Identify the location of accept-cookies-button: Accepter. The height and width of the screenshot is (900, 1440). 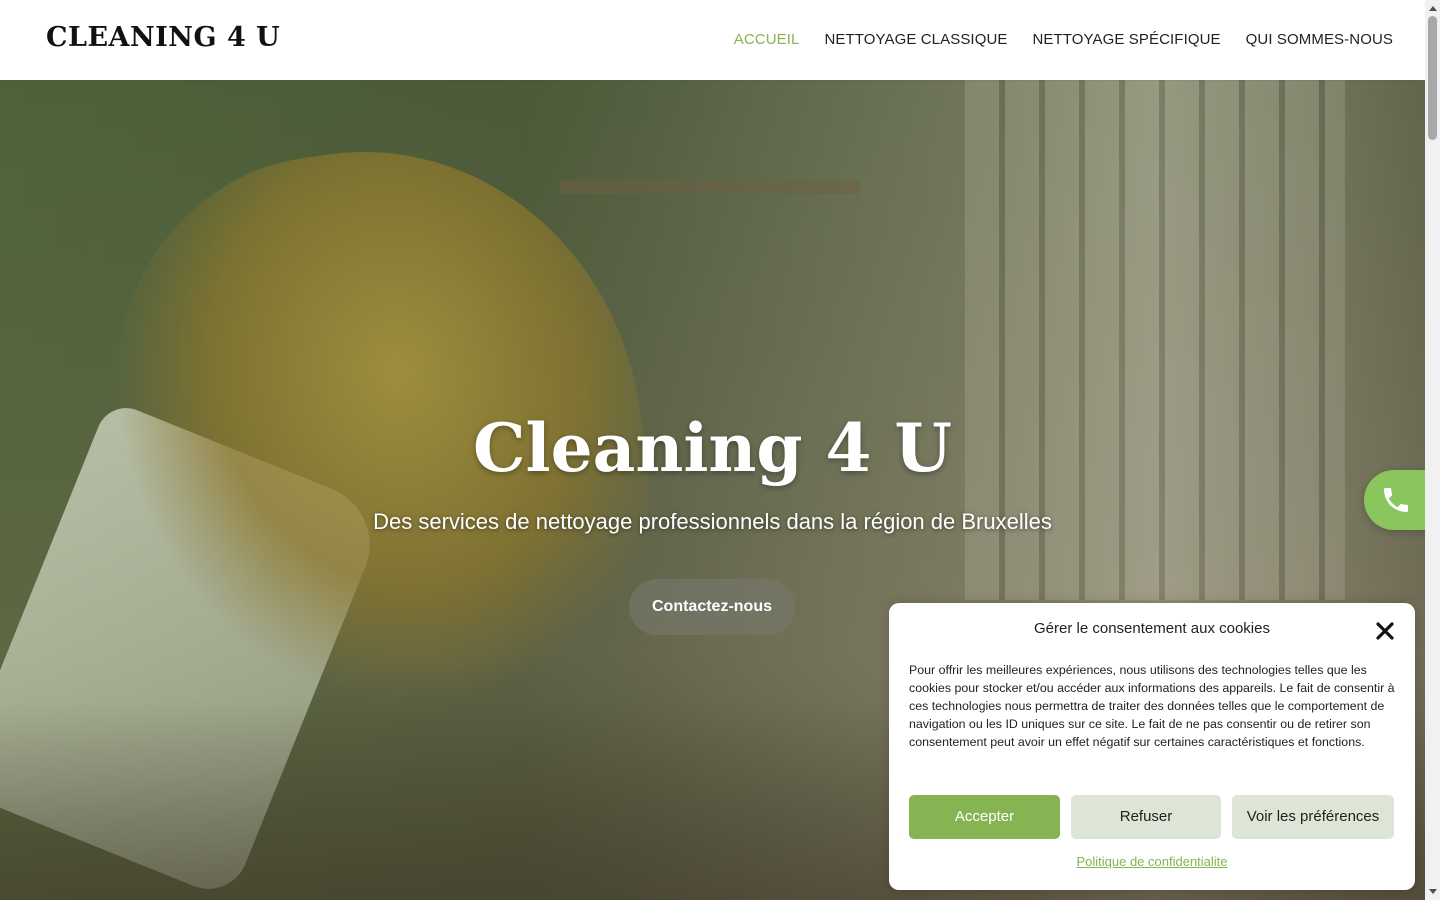
(984, 817).